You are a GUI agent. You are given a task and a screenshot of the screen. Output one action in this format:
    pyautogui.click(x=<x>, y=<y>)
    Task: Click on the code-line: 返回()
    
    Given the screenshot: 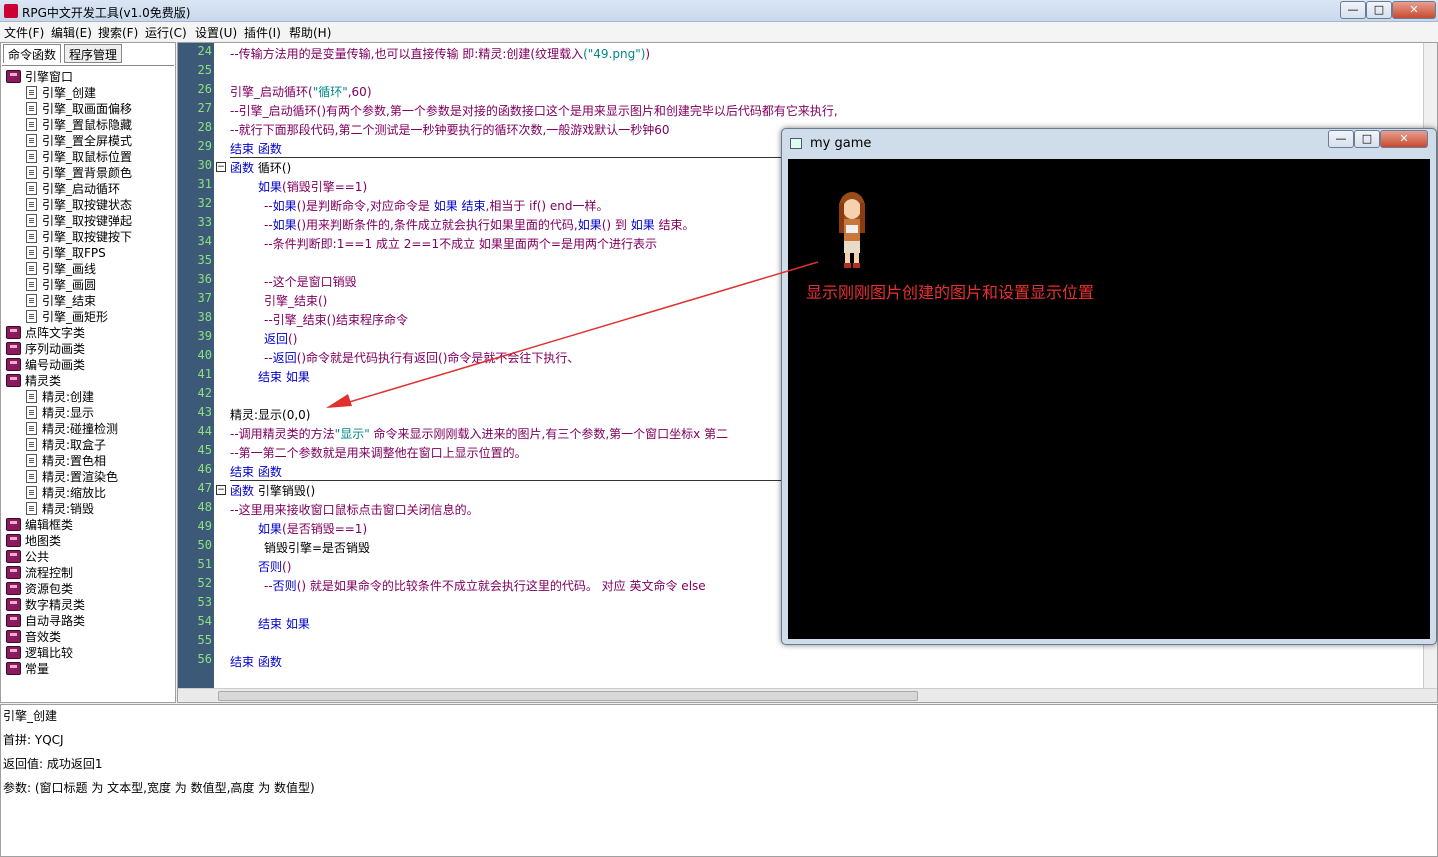 What is the action you would take?
    pyautogui.click(x=280, y=338)
    